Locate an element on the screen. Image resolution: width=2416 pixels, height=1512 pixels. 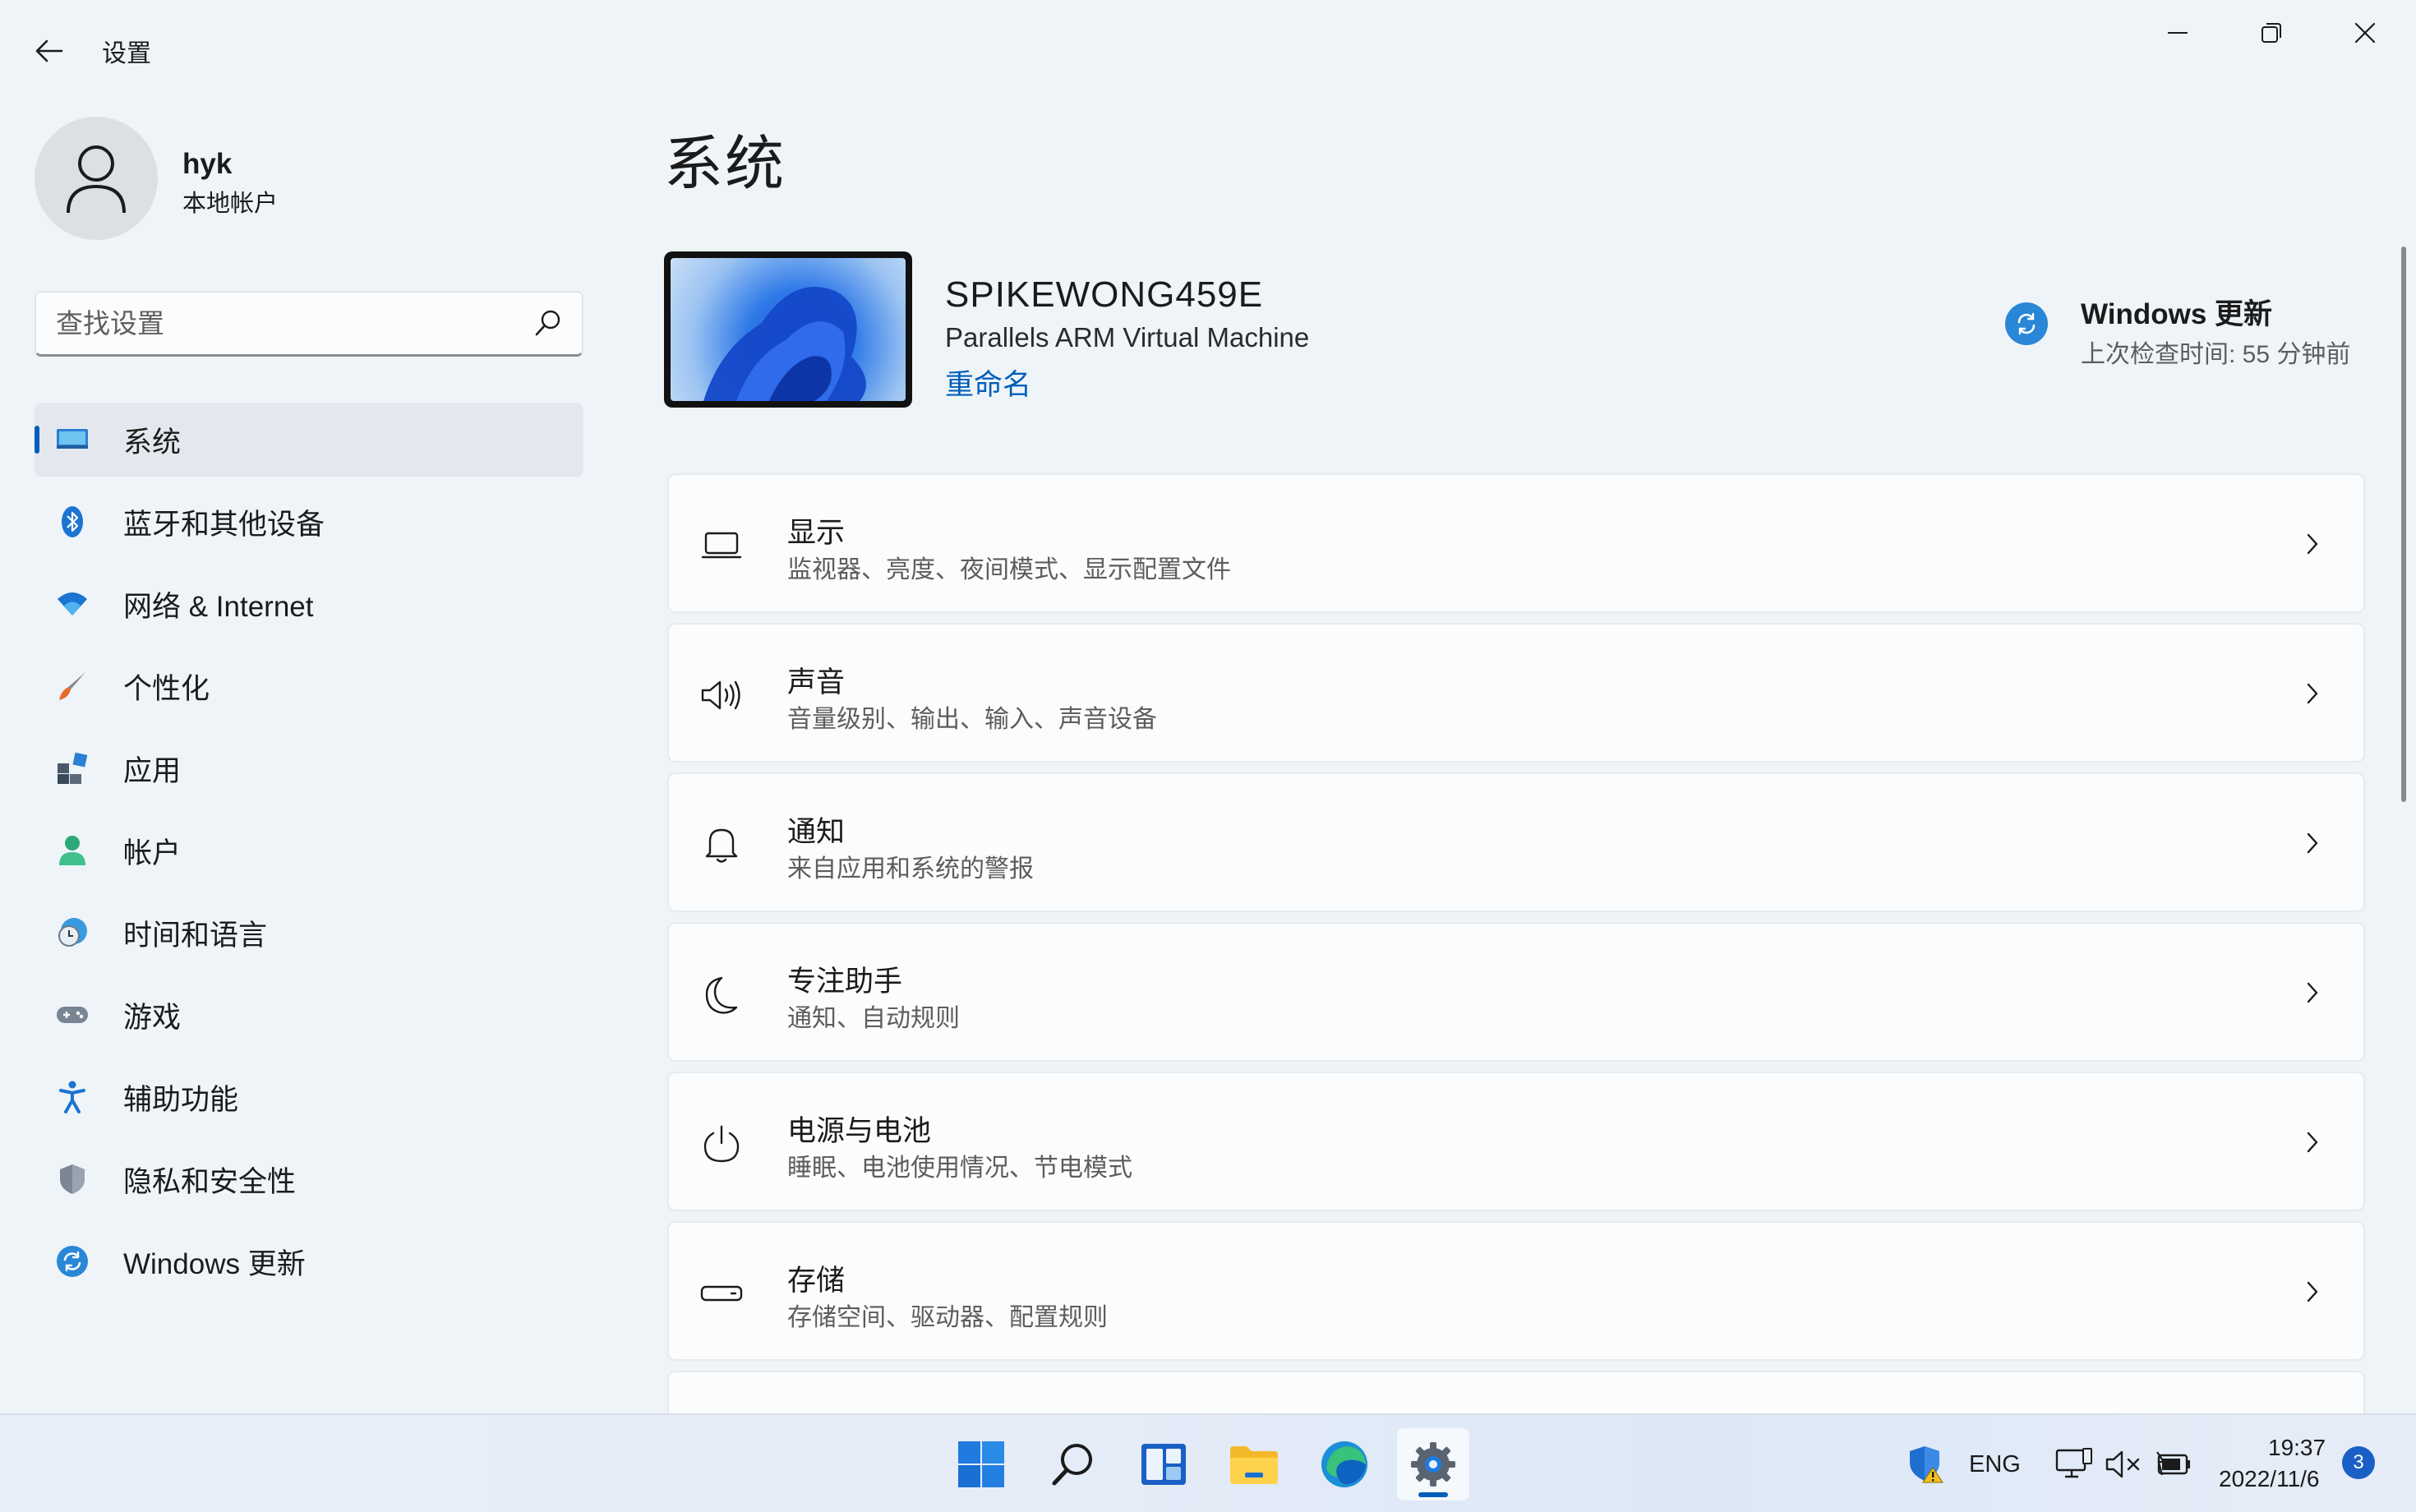
folder-icon is located at coordinates (1254, 1465).